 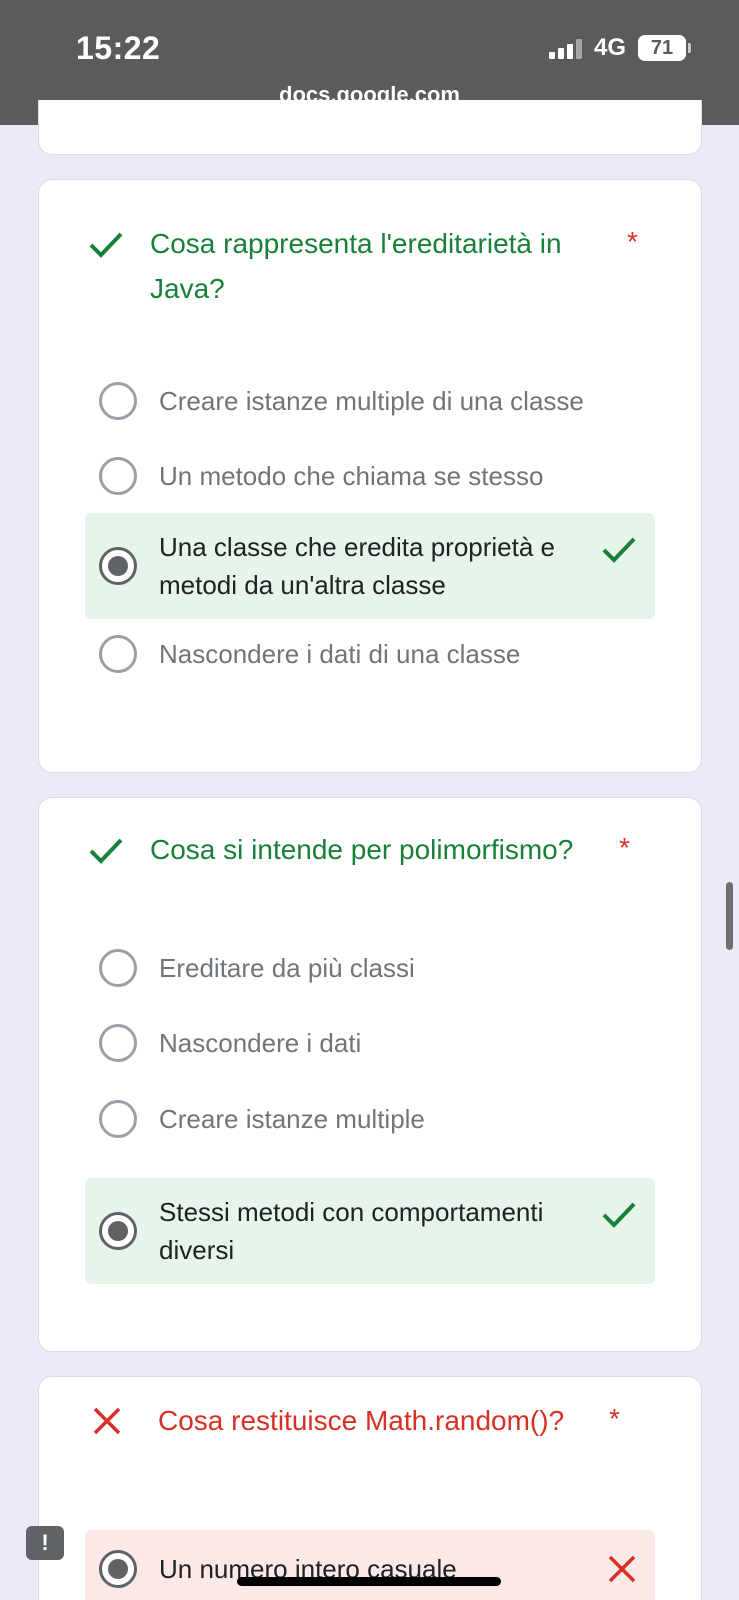 I want to click on option-radio: Nascondere i dati di una classe, so click(x=370, y=654).